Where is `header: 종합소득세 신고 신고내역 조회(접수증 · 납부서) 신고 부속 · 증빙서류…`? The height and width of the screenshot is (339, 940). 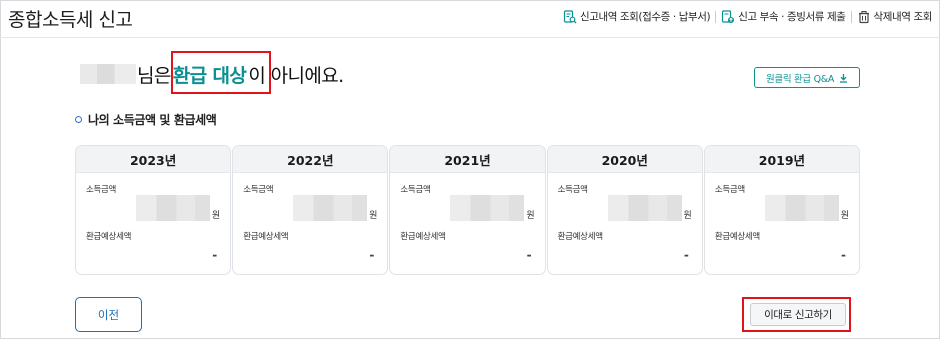 header: 종합소득세 신고 신고내역 조회(접수증 · 납부서) 신고 부속 · 증빙서류… is located at coordinates (470, 19).